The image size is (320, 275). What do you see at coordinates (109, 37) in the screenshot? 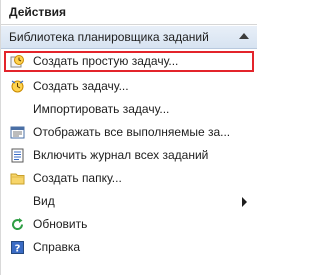
I see `section-title: Библиотека планировщика заданий` at bounding box center [109, 37].